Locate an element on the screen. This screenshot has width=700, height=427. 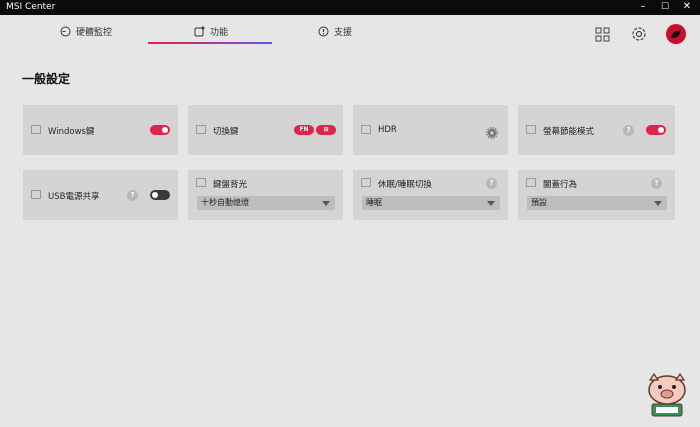
usb-power-toggle is located at coordinates (160, 195).